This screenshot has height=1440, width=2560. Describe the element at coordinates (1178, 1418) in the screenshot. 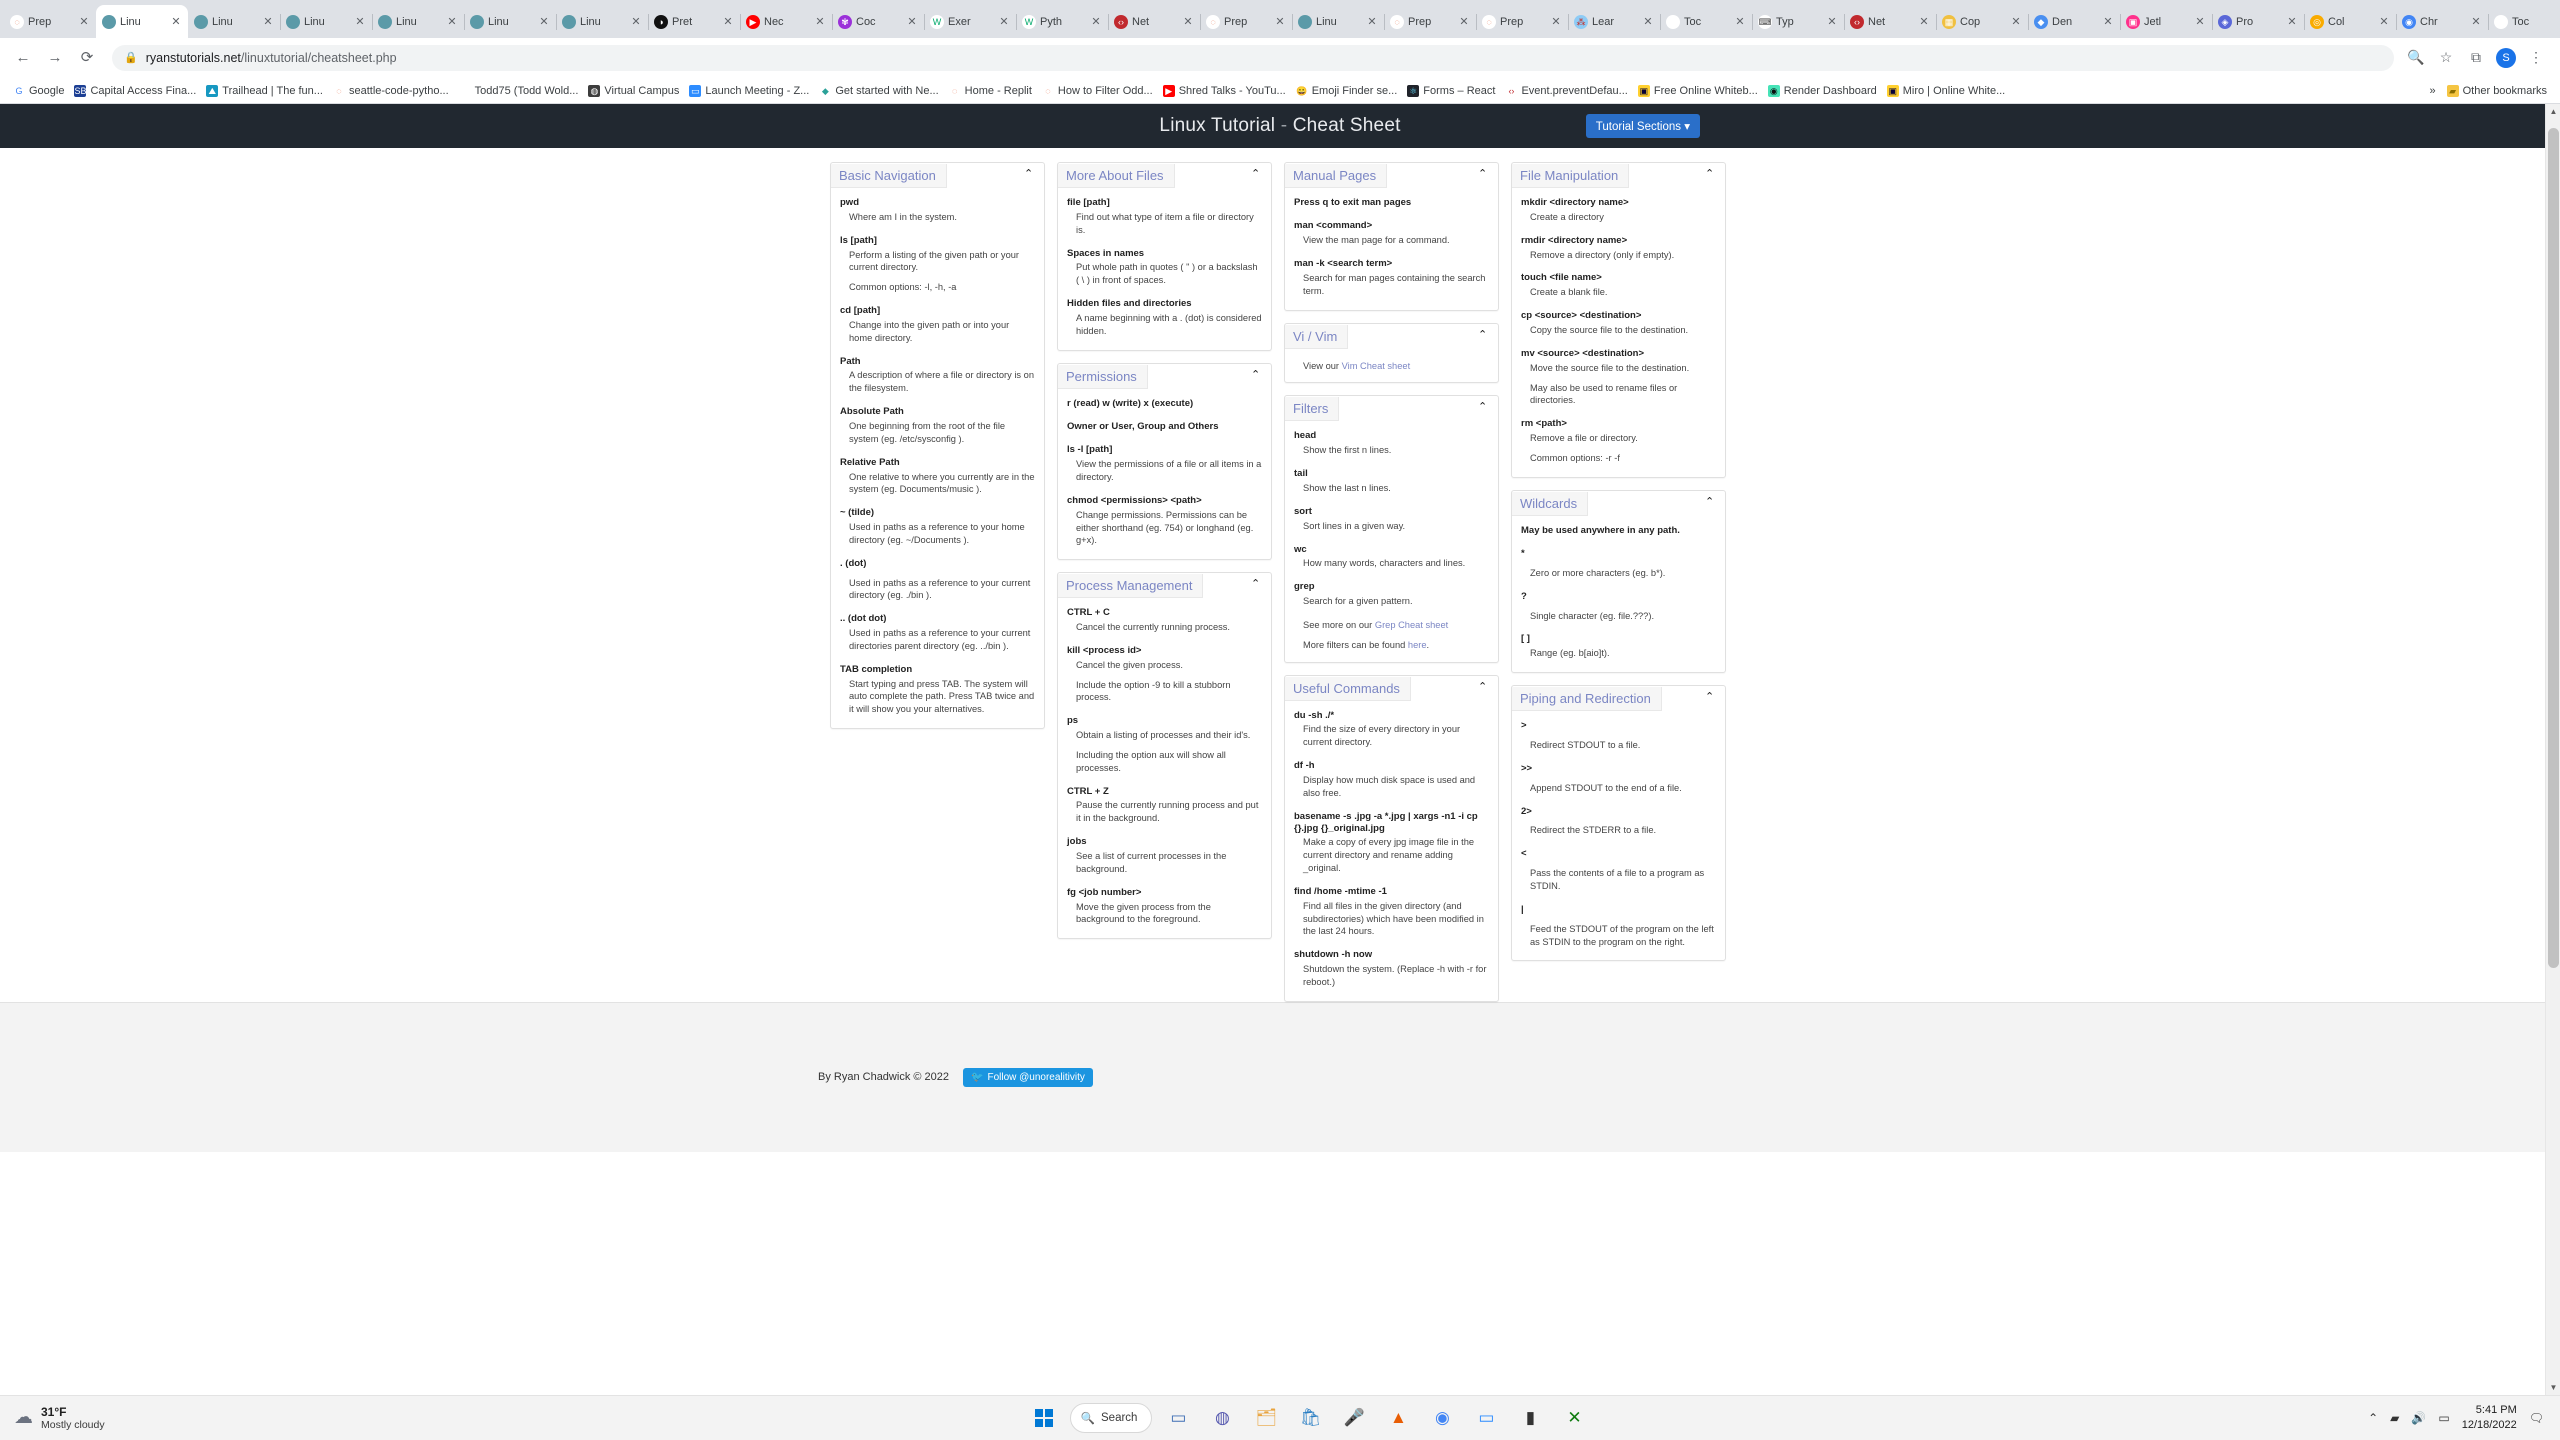

I see `task-view-icon: ▭` at that location.